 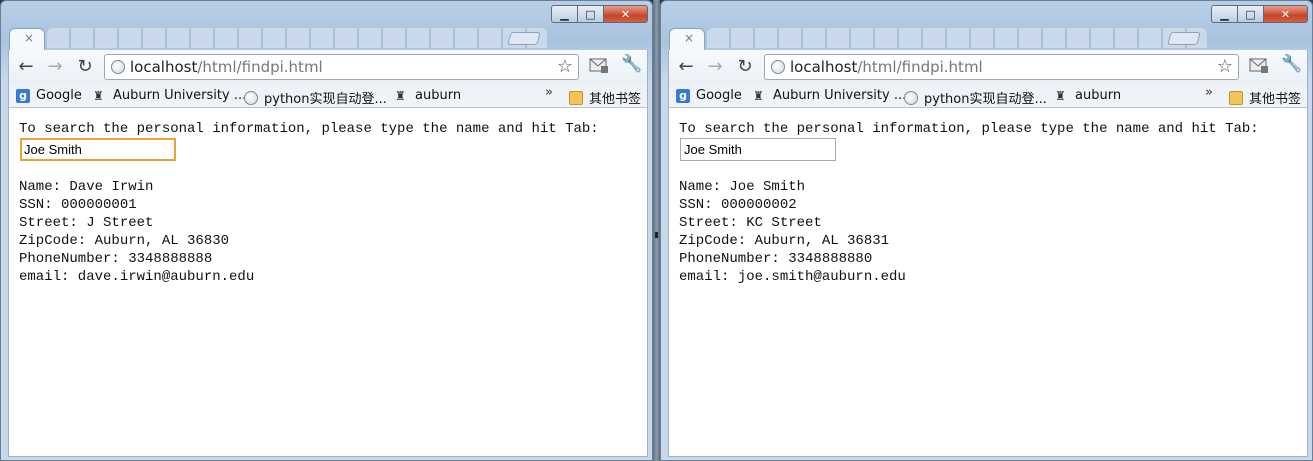 I want to click on info-phone: PhoneNumber: 3348888880, so click(x=776, y=259).